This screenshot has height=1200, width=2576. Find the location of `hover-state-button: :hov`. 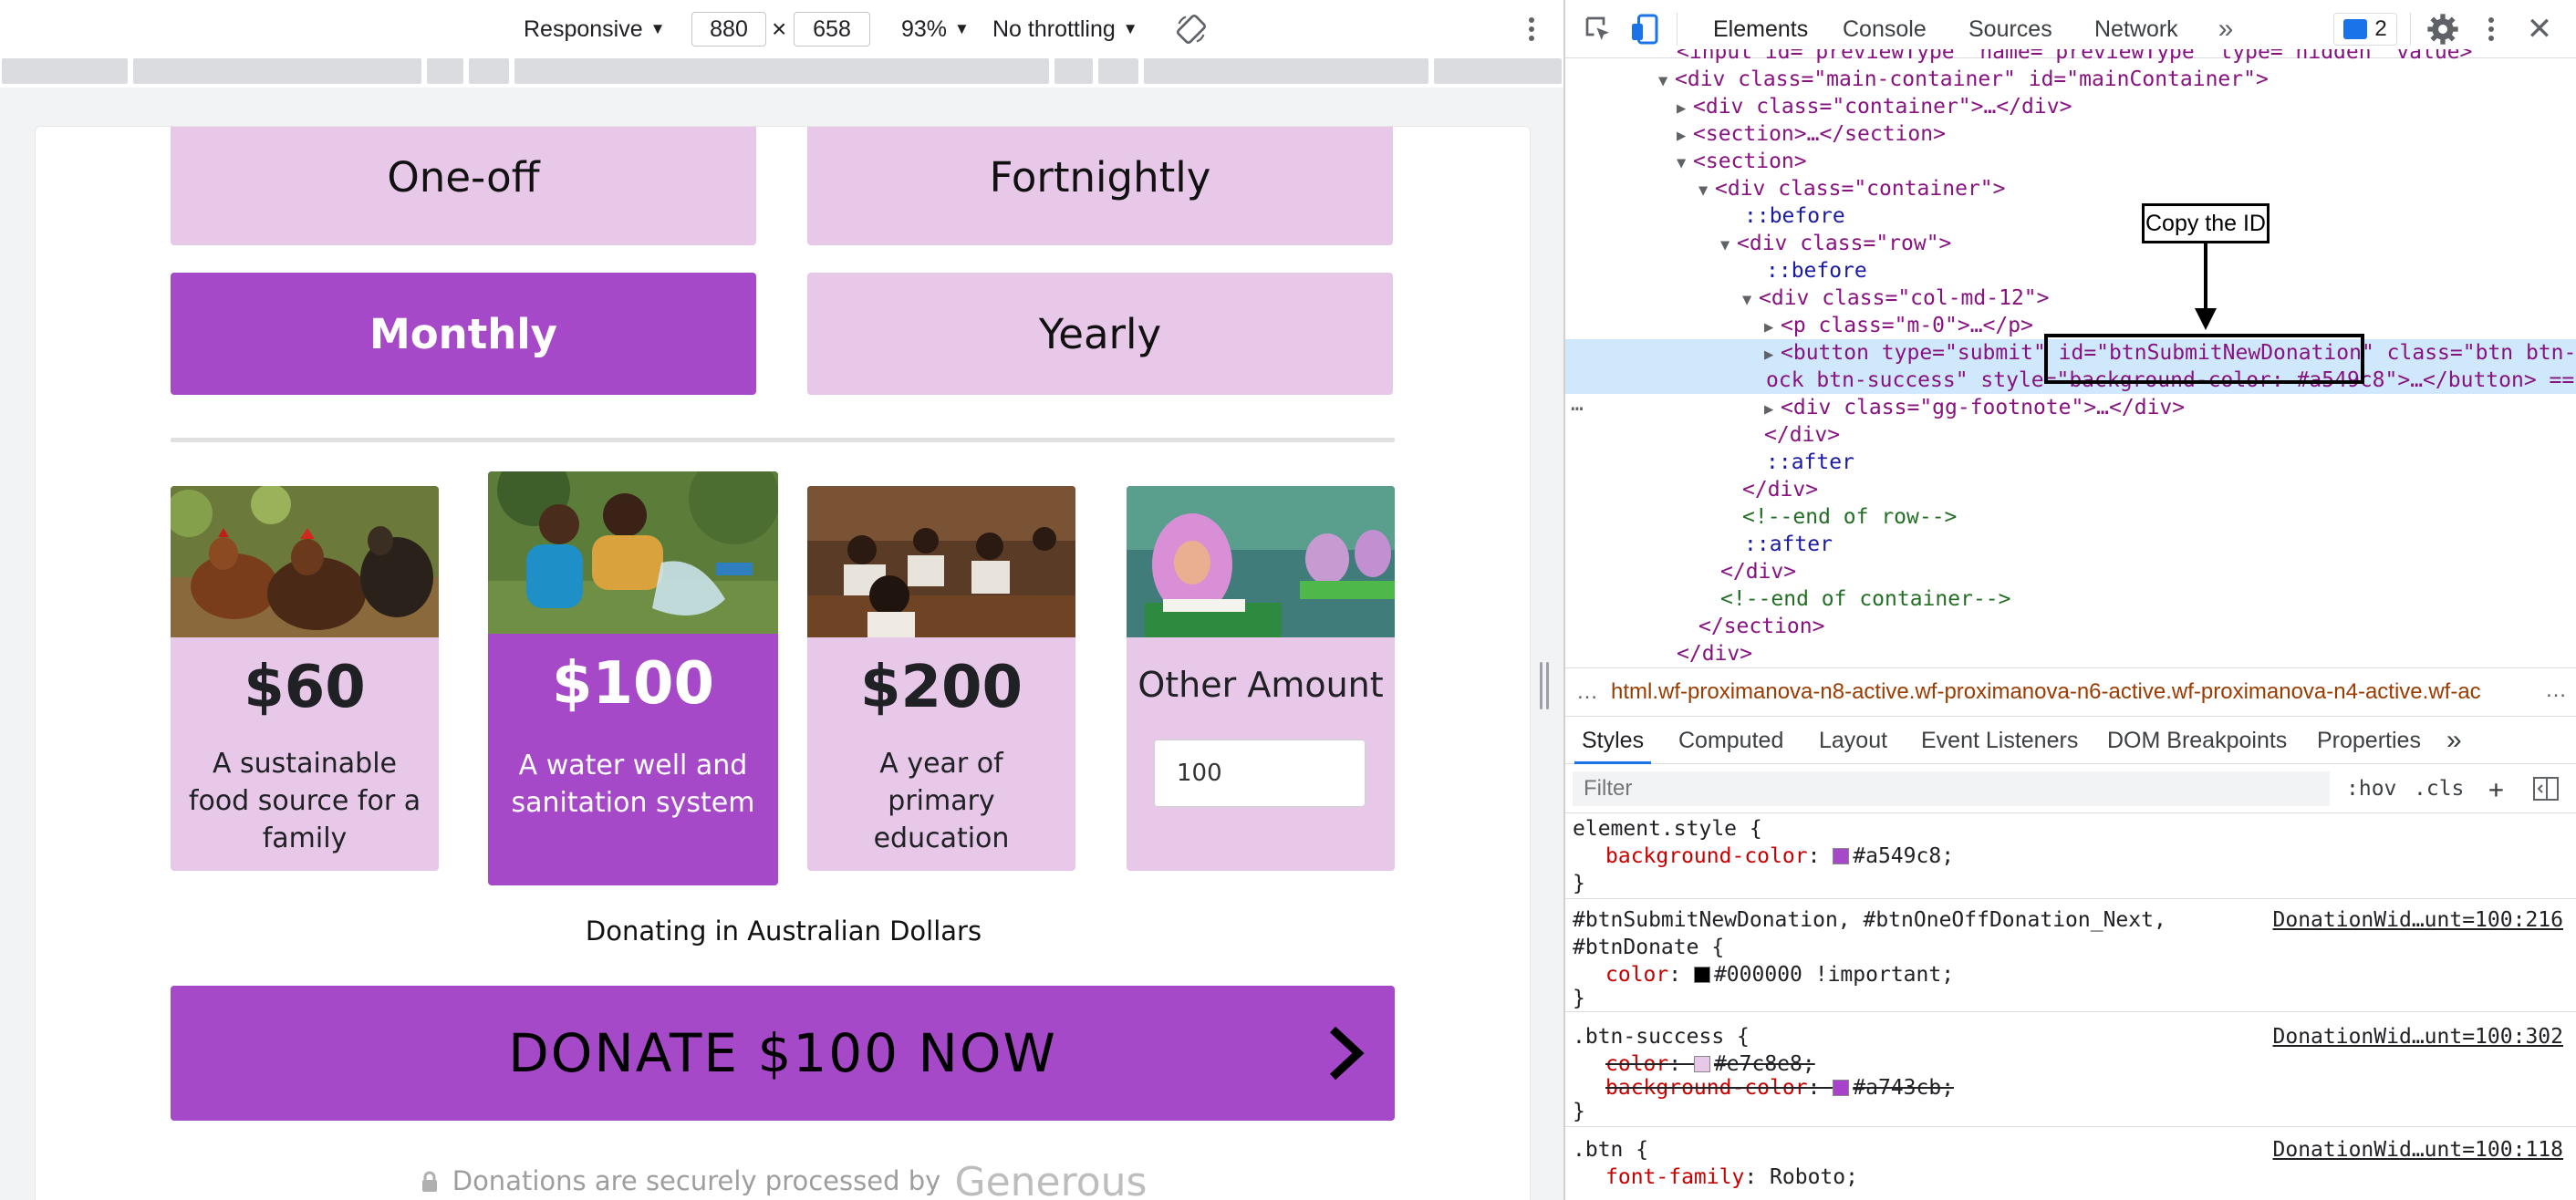

hover-state-button: :hov is located at coordinates (2371, 788).